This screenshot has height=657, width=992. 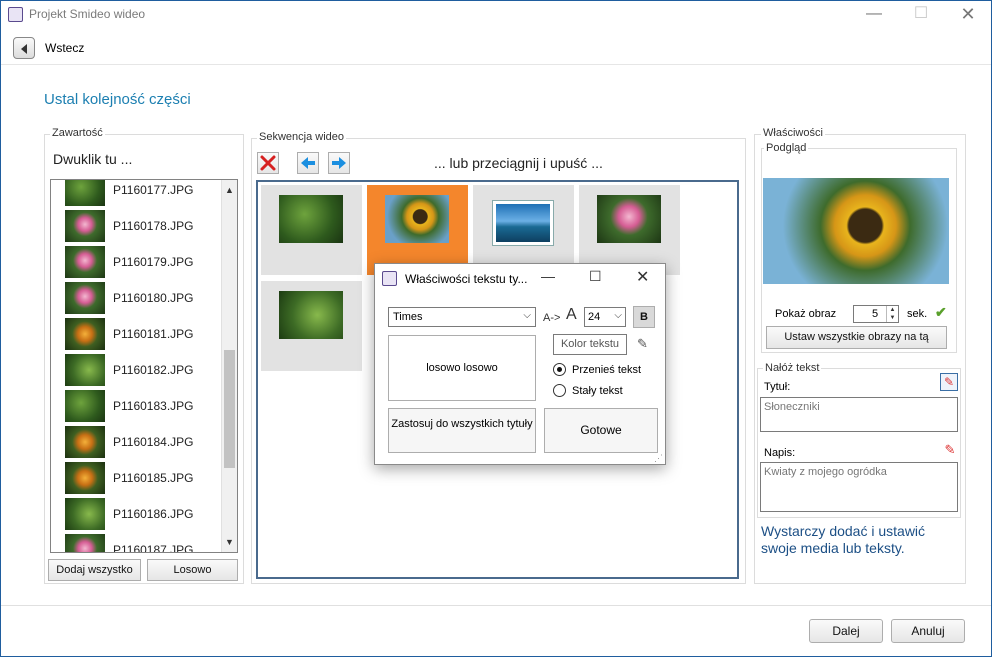 I want to click on file-list-item: P1160184.JPG, so click(x=137, y=443).